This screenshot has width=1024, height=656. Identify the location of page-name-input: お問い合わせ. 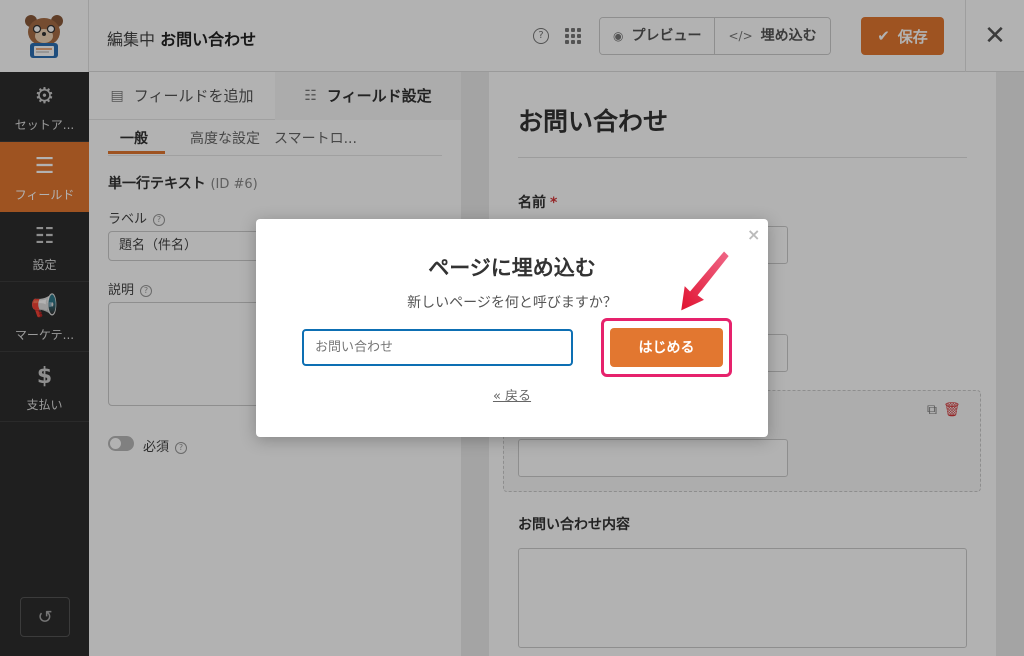
(437, 347).